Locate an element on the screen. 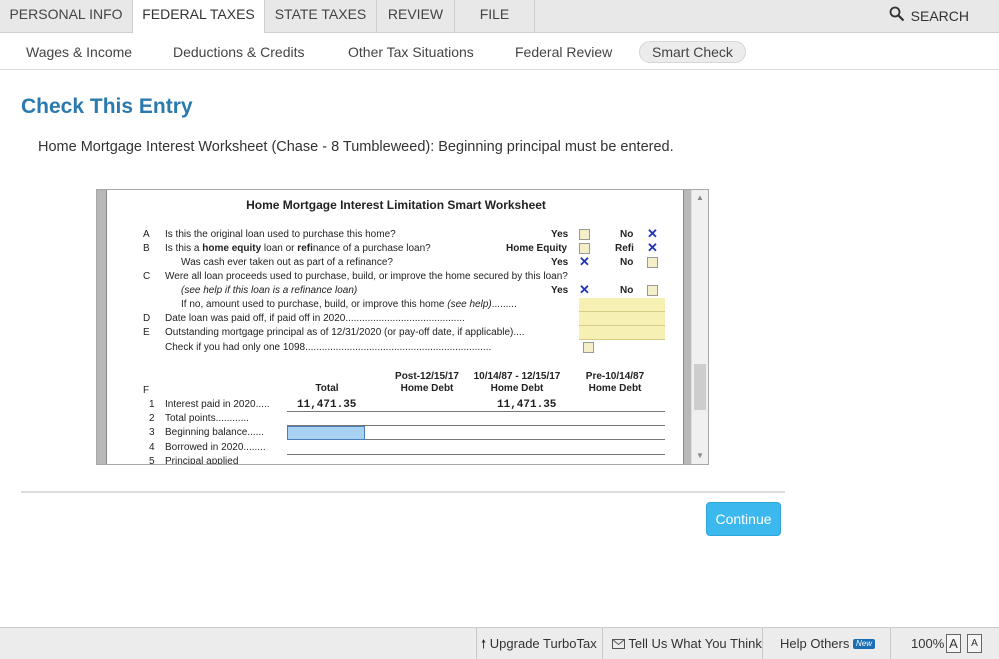 This screenshot has width=999, height=659. search-icon is located at coordinates (897, 15).